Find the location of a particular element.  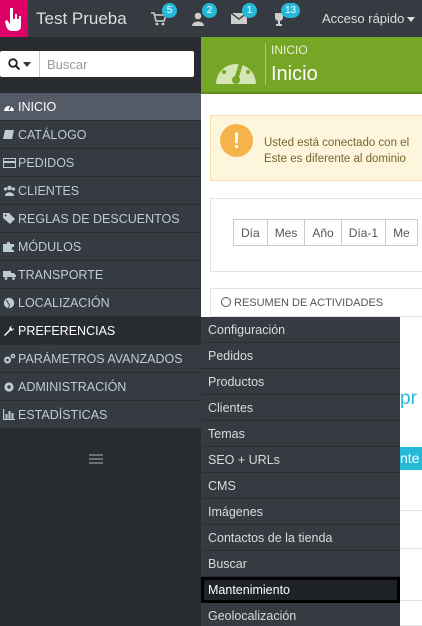

truck-icon is located at coordinates (9, 275).